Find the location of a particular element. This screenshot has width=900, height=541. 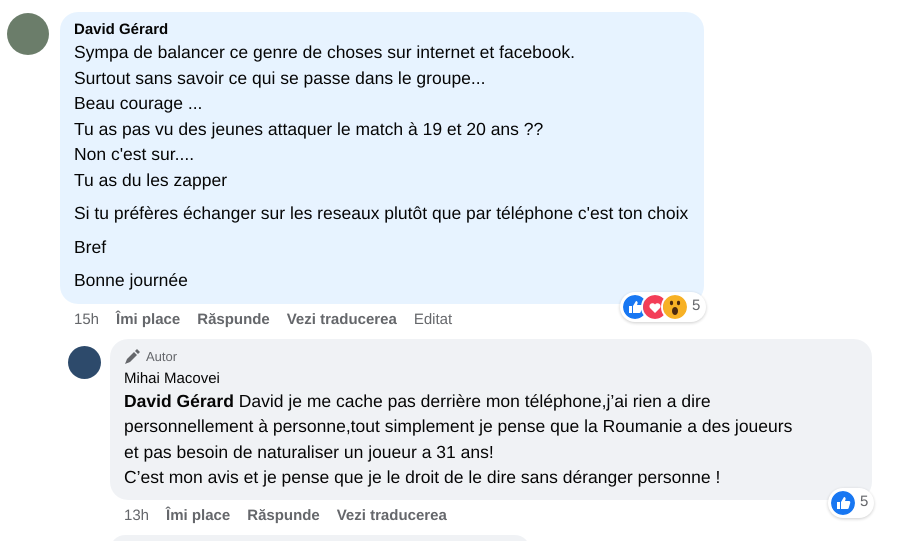

author-name: David Gérard is located at coordinates (121, 30).